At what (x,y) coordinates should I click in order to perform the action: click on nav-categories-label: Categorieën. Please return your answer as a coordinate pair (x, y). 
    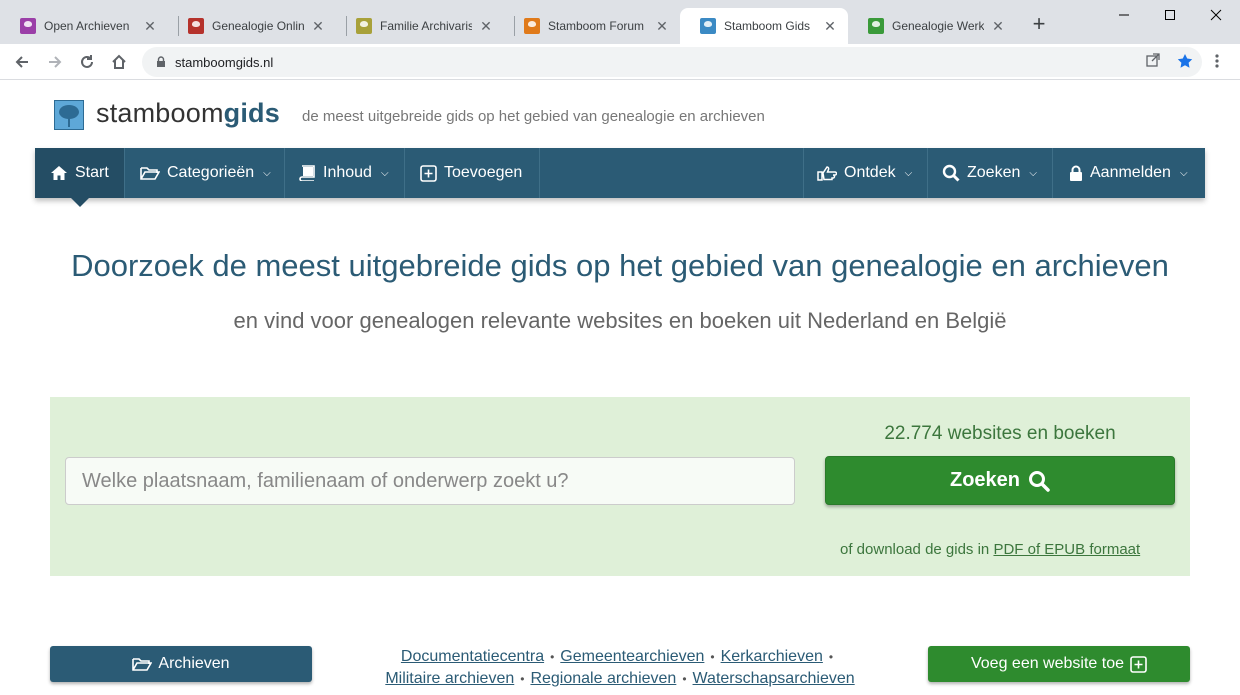
    Looking at the image, I should click on (211, 172).